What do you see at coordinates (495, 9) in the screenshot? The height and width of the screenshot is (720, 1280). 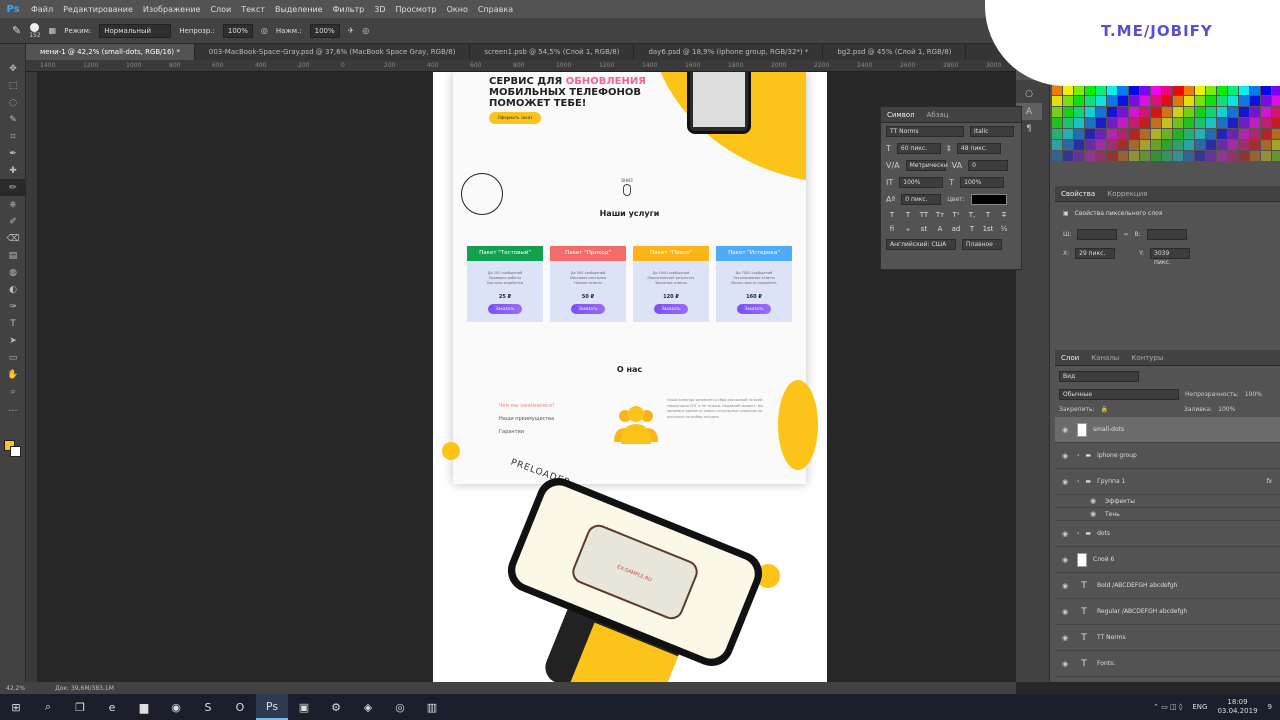 I see `menu-item: Справка` at bounding box center [495, 9].